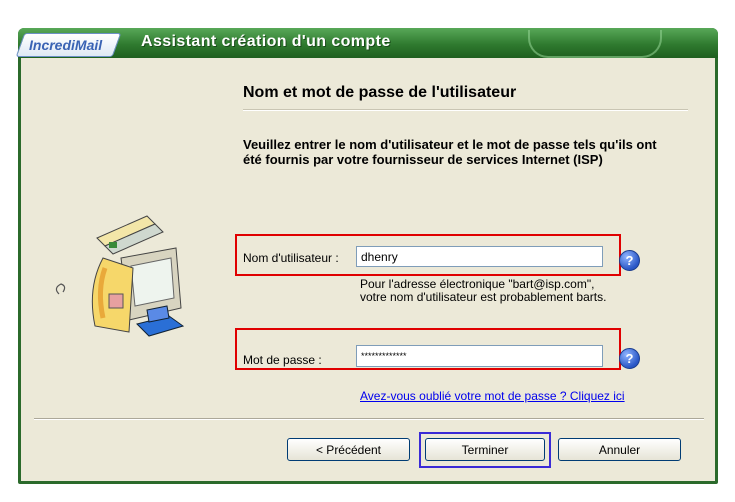 The image size is (735, 502). I want to click on title-decoration, so click(595, 44).